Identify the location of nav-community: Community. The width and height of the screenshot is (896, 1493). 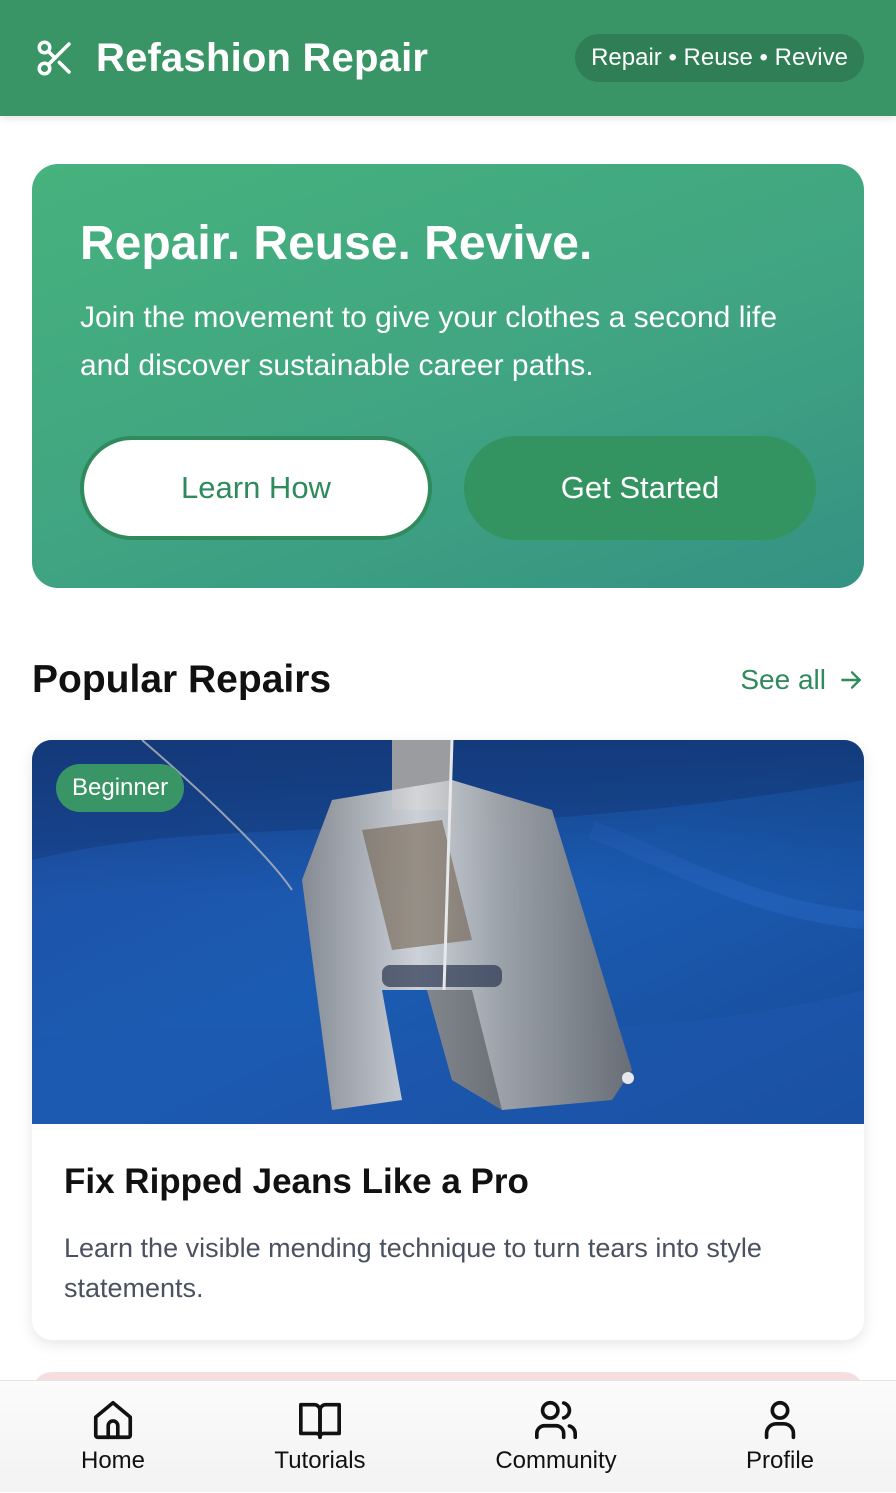
(556, 1437).